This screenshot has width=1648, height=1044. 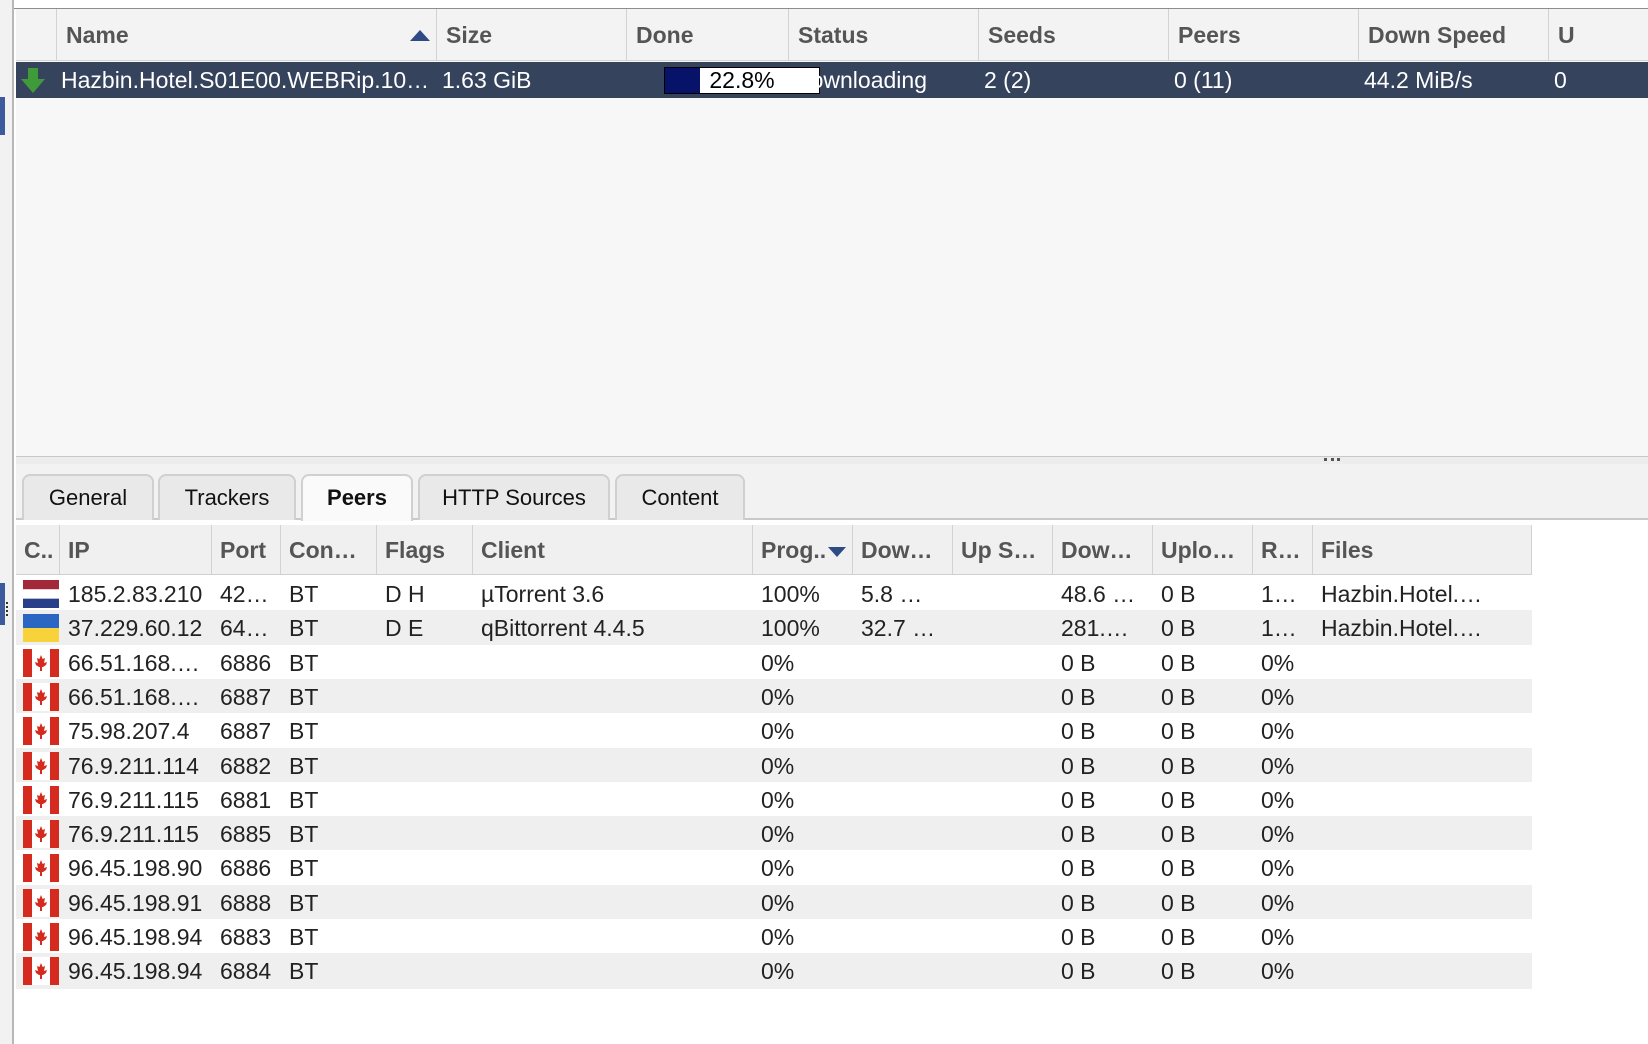 What do you see at coordinates (1598, 35) in the screenshot?
I see `column-header-up-speed: U` at bounding box center [1598, 35].